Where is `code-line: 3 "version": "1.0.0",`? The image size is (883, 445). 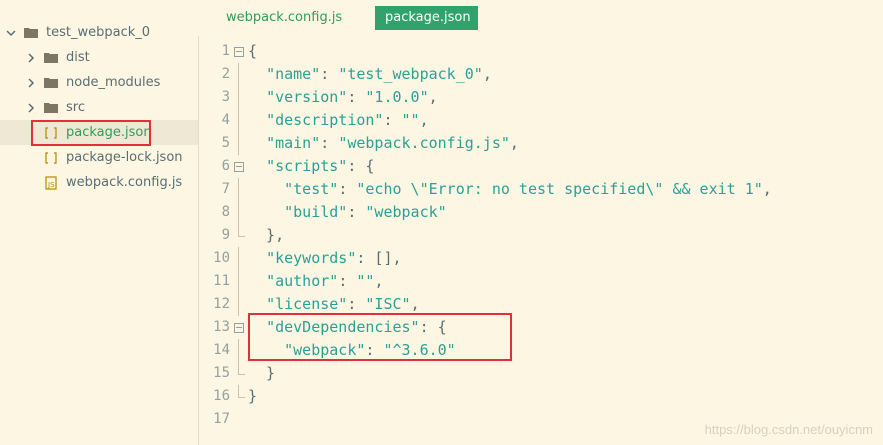
code-line: 3 "version": "1.0.0", is located at coordinates (540, 97).